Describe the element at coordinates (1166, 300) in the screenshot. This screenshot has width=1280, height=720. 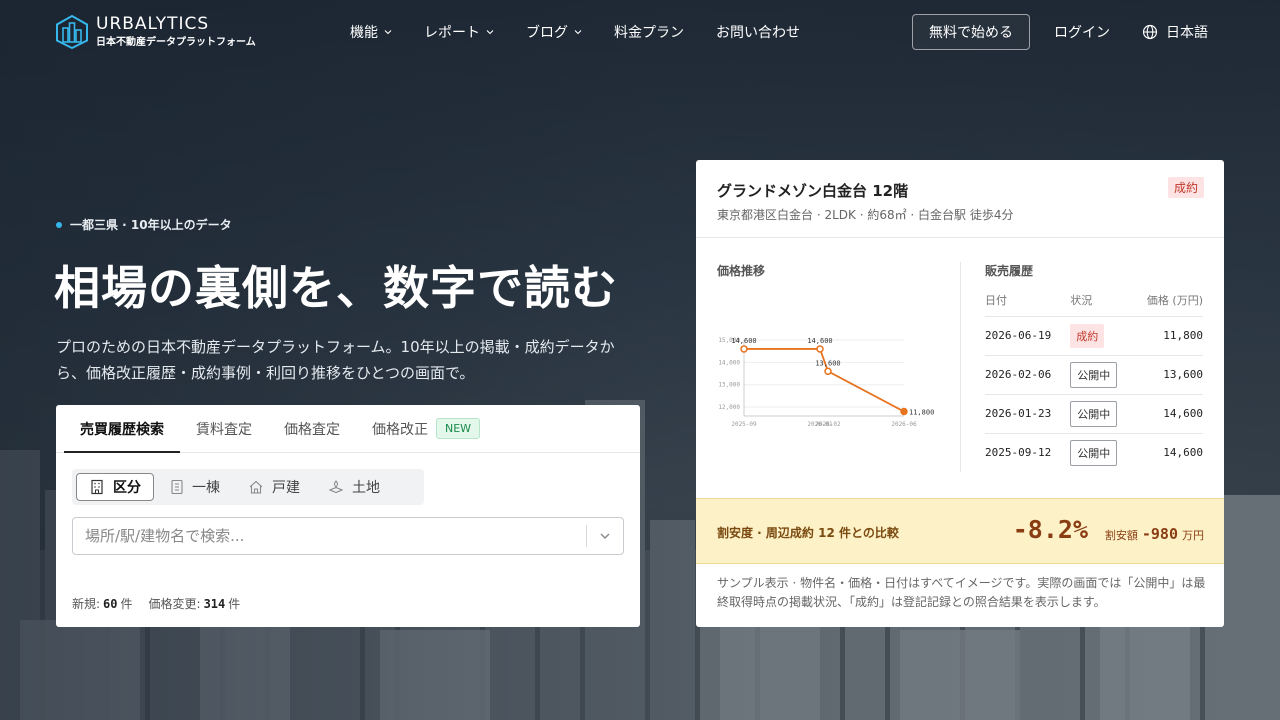
I see `column-header-price: 価格 (万円)` at that location.